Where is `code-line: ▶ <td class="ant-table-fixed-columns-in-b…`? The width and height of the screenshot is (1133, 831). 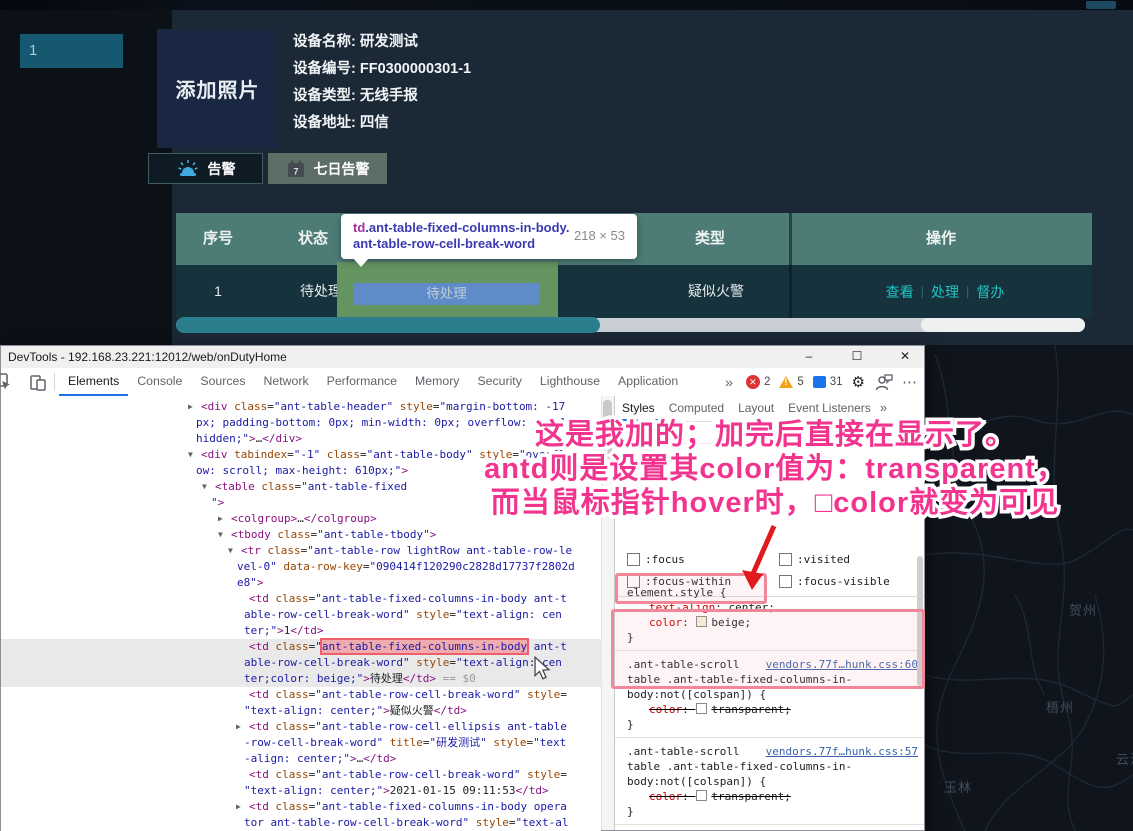 code-line: ▶ <td class="ant-table-fixed-columns-in-b… is located at coordinates (301, 807).